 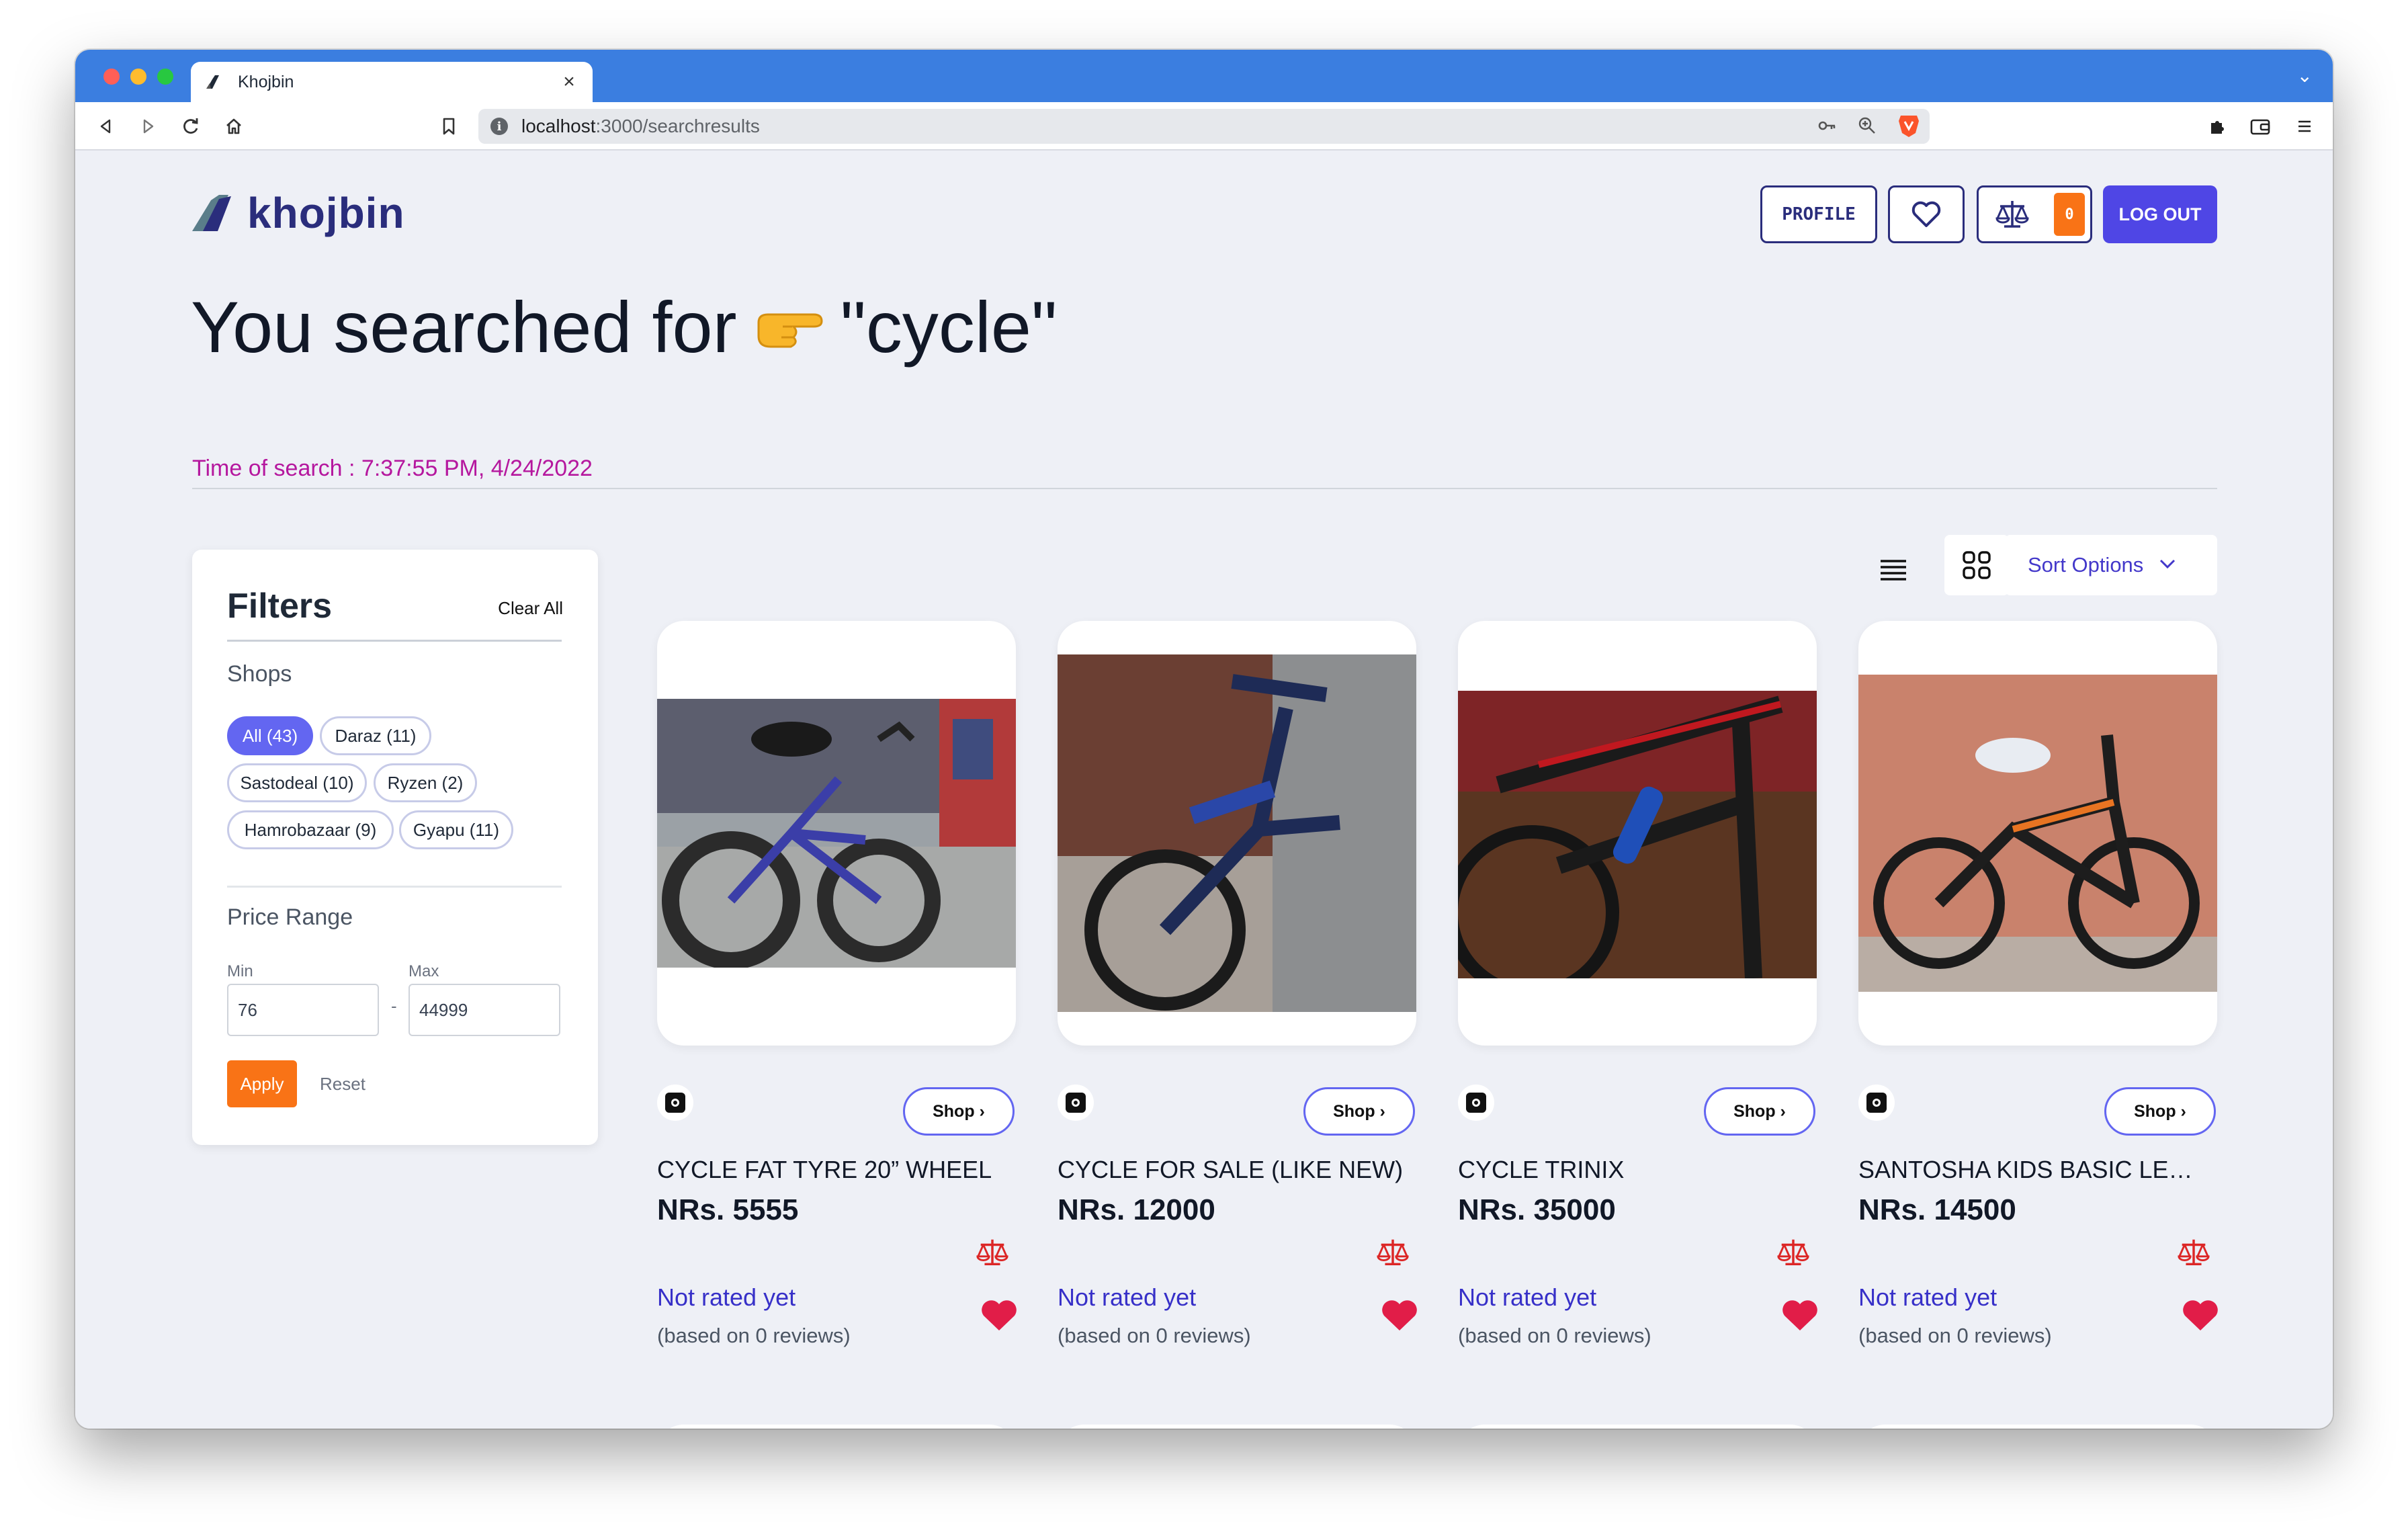 I want to click on shop-chip-ryzen: Ryzen (2), so click(x=426, y=782).